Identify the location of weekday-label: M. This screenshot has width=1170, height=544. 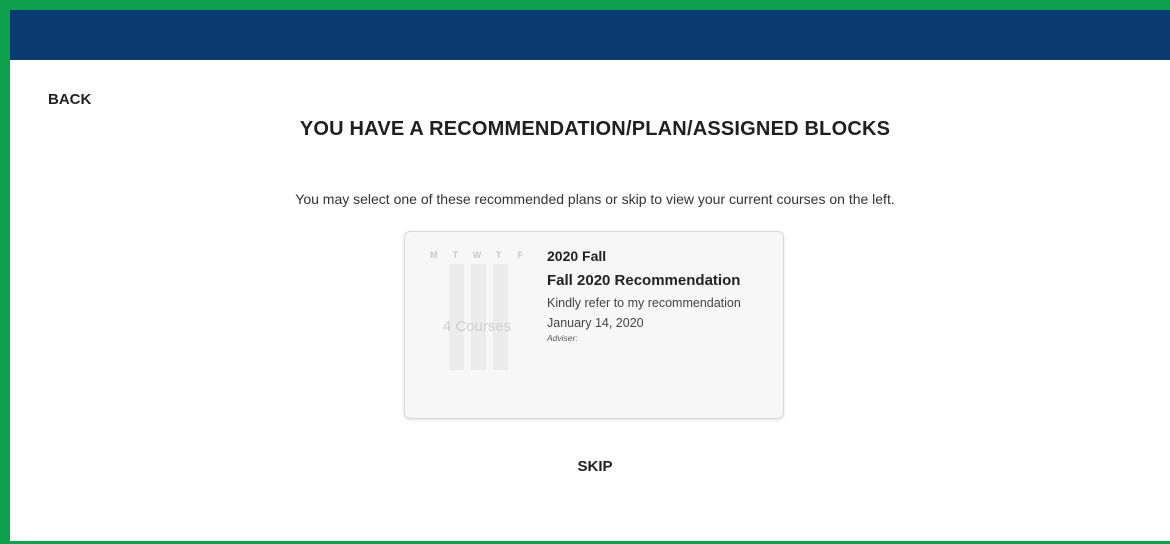
(434, 255).